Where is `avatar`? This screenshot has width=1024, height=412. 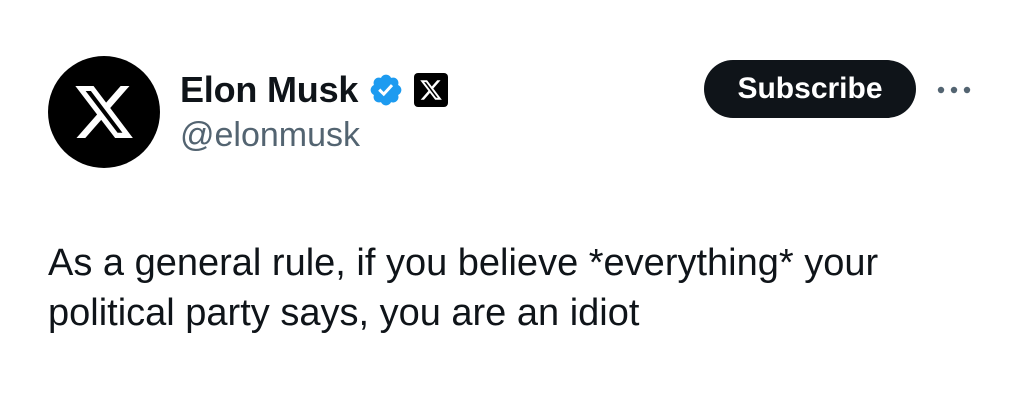
avatar is located at coordinates (104, 112).